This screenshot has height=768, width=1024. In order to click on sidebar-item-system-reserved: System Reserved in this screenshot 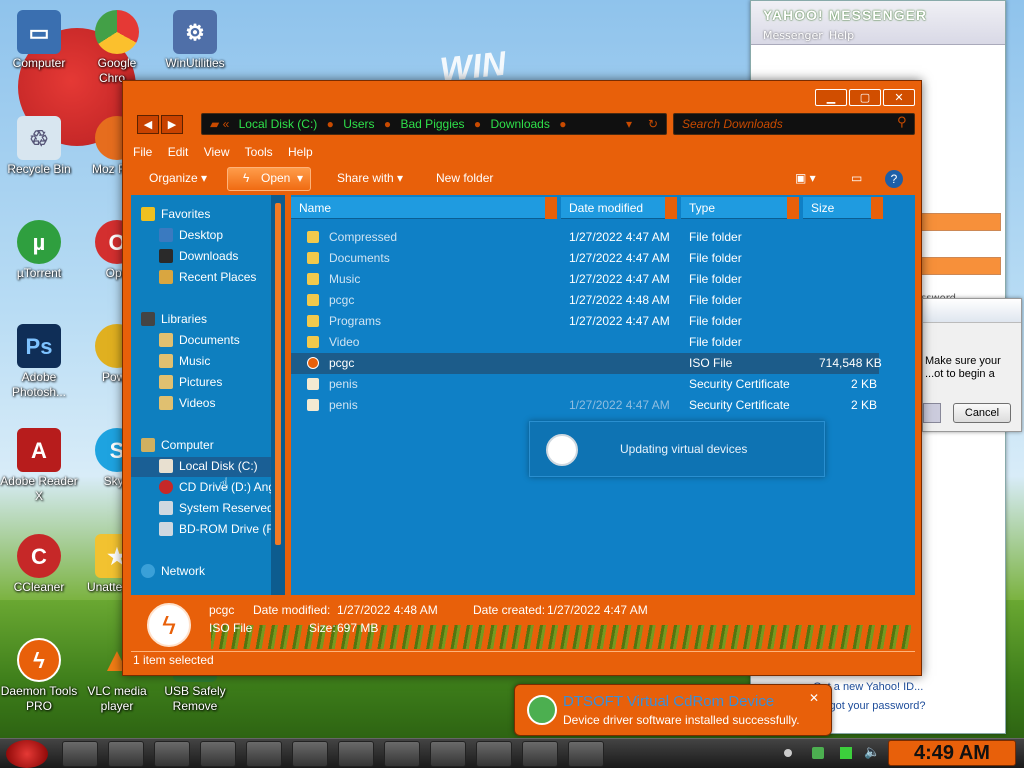, I will do `click(216, 508)`.